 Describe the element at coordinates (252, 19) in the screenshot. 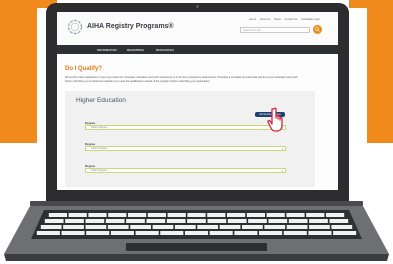

I see `utility-link-home: Home` at that location.